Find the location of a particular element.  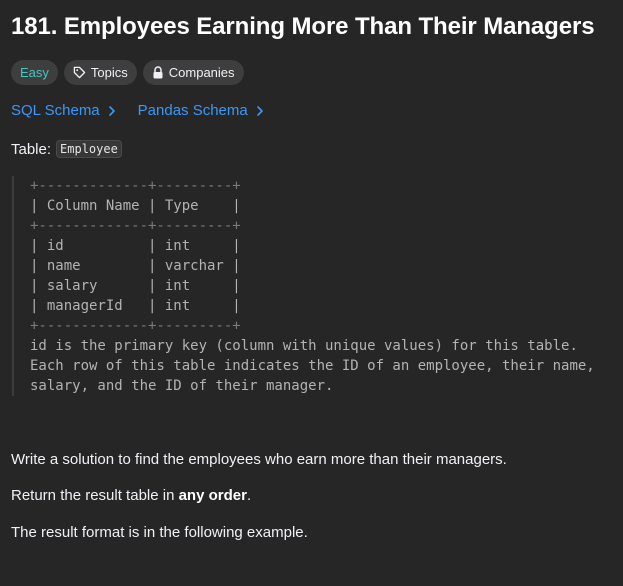

description-line-2: Return the result table in any order. is located at coordinates (131, 495).